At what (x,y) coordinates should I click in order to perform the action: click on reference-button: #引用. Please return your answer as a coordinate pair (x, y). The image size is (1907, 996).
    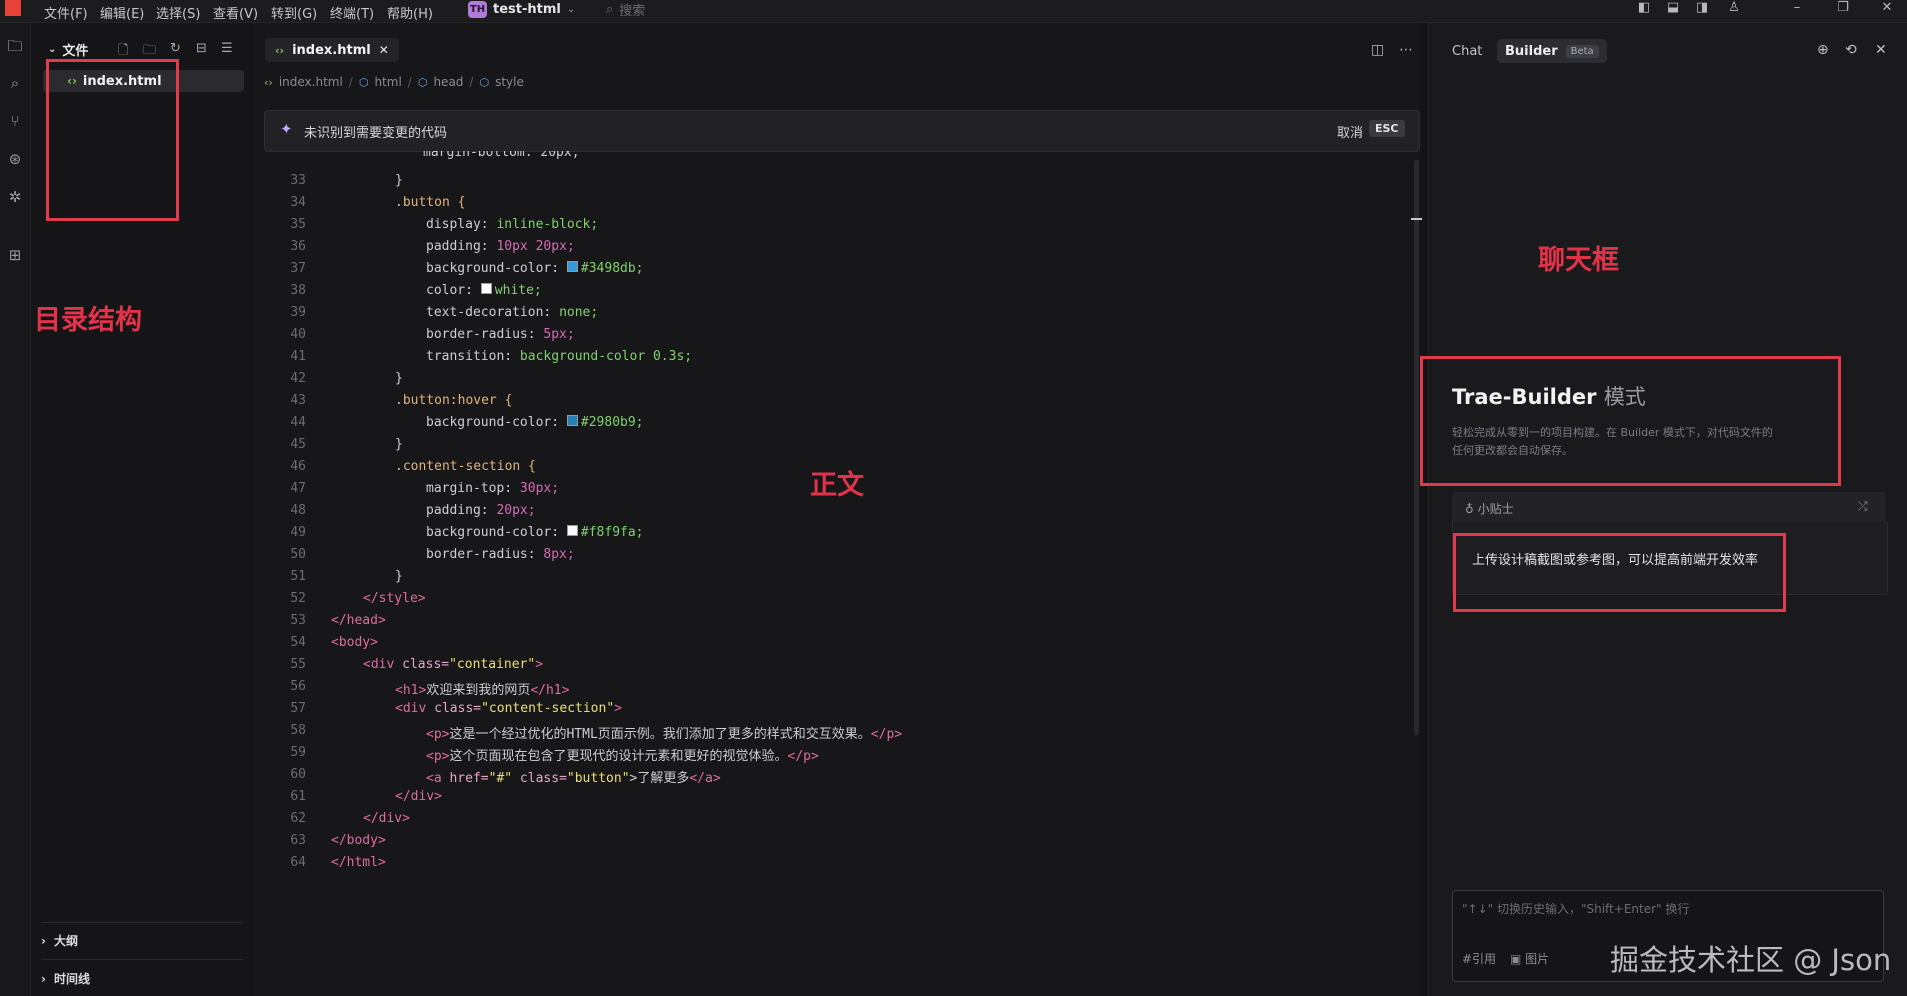
    Looking at the image, I should click on (1479, 958).